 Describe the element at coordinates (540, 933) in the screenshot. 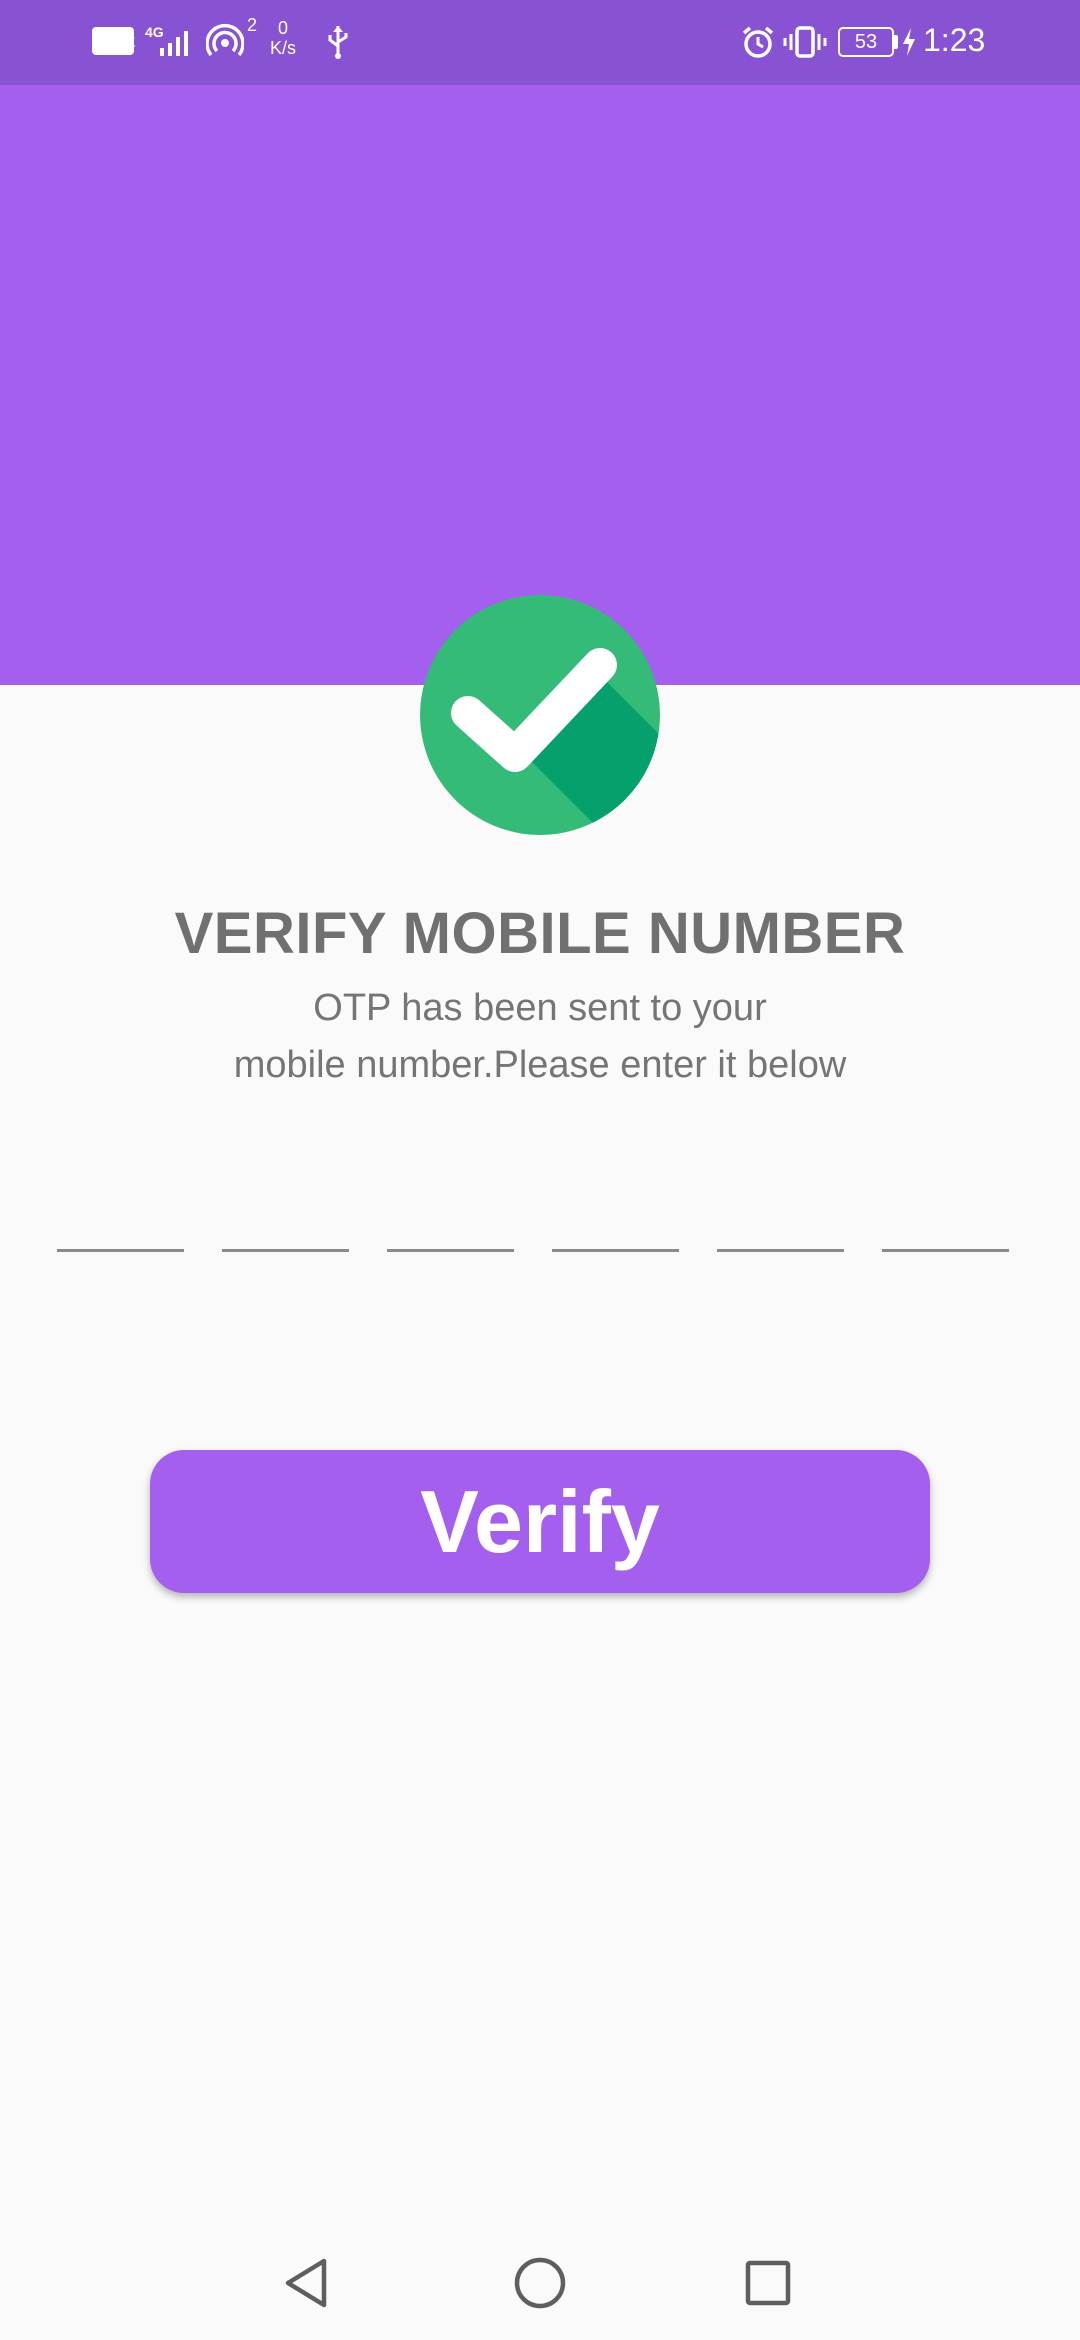

I see `page-title: VERIFY MOBILE NUMBER` at that location.